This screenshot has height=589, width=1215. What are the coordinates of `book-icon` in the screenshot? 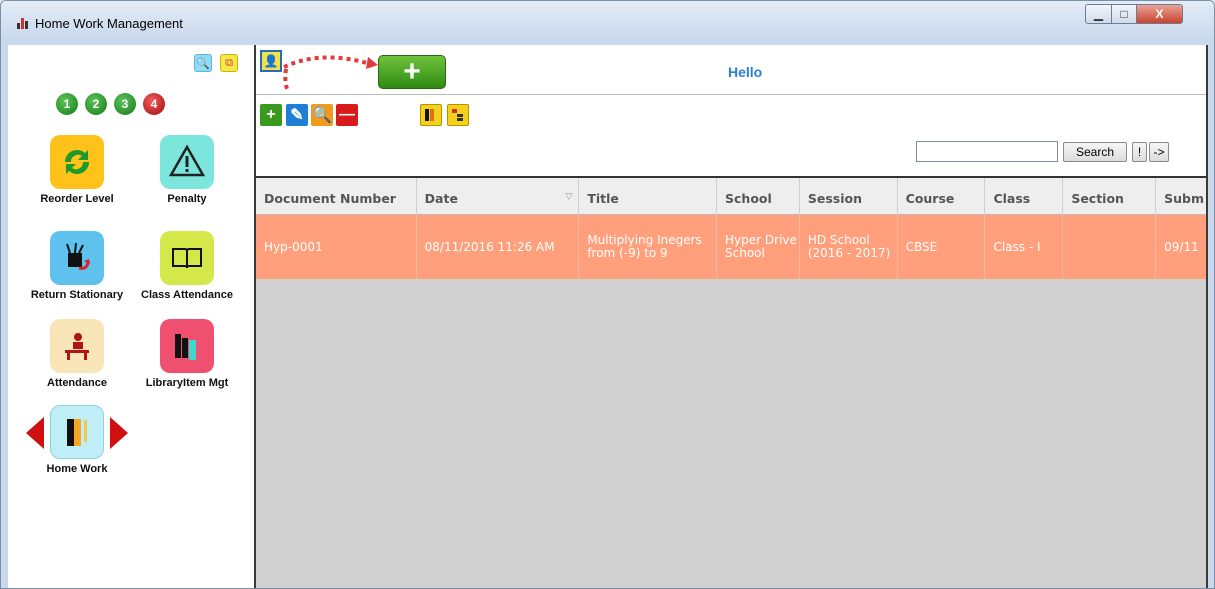 It's located at (187, 258).